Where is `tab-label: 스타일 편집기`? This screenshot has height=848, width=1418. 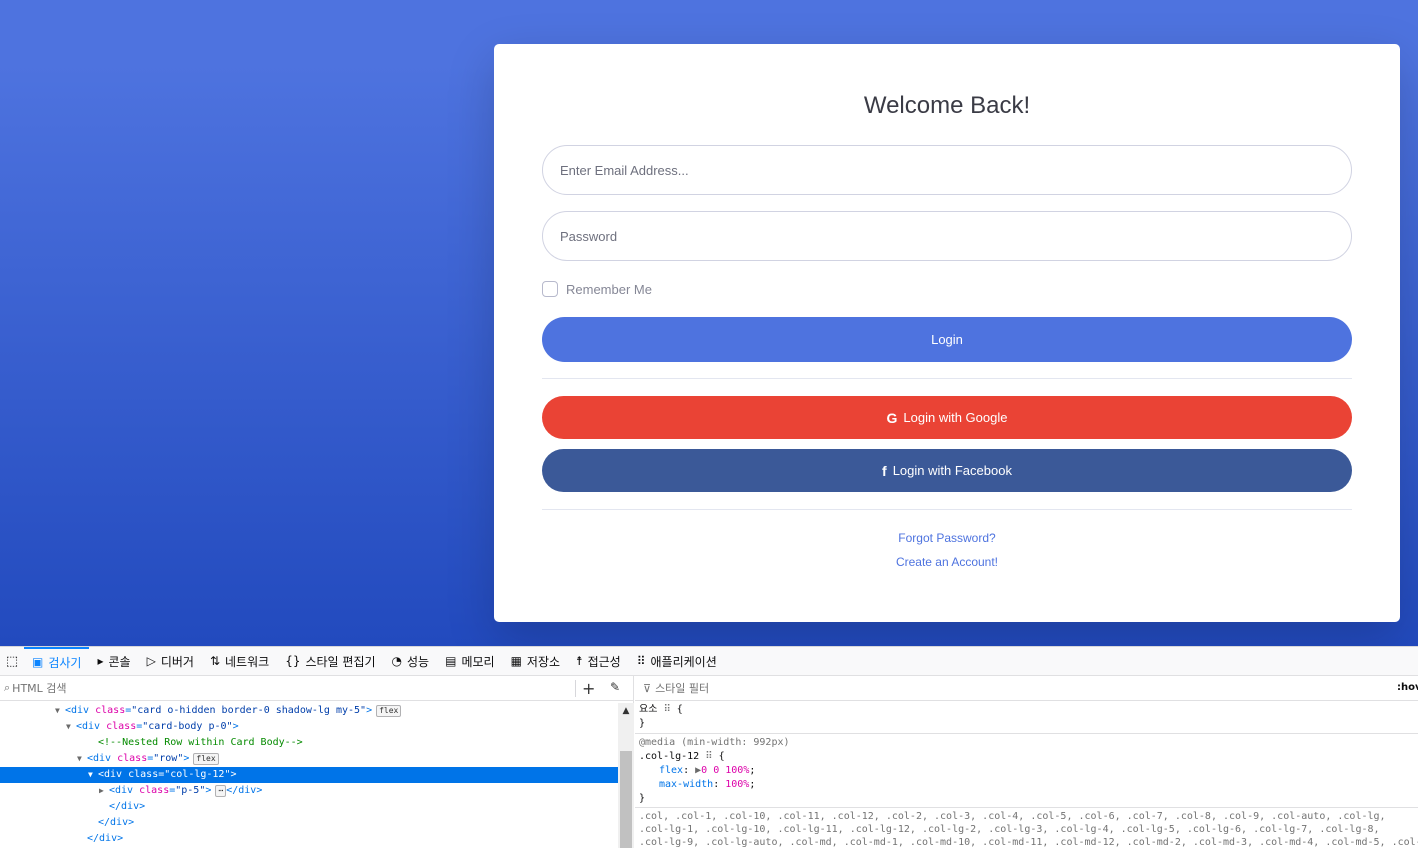
tab-label: 스타일 편집기 is located at coordinates (340, 661).